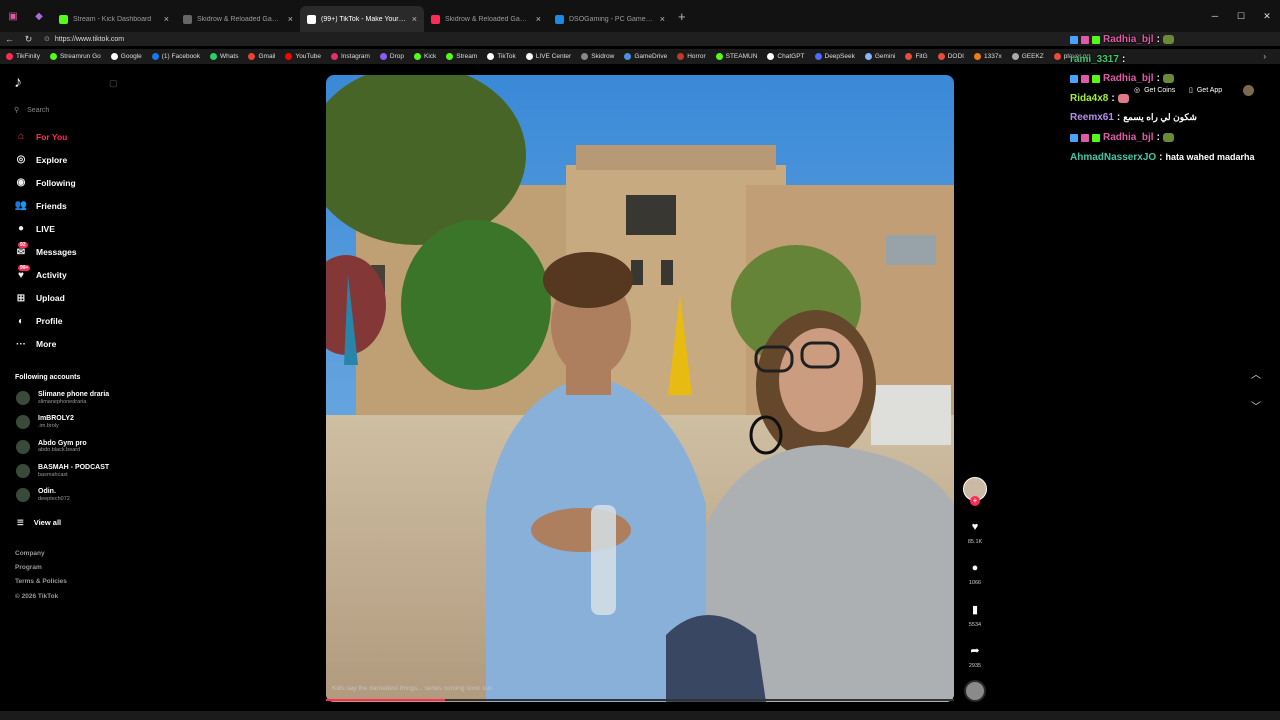 This screenshot has width=1280, height=720. What do you see at coordinates (34, 228) in the screenshot?
I see `sidebar-item-live: ● LIVE` at bounding box center [34, 228].